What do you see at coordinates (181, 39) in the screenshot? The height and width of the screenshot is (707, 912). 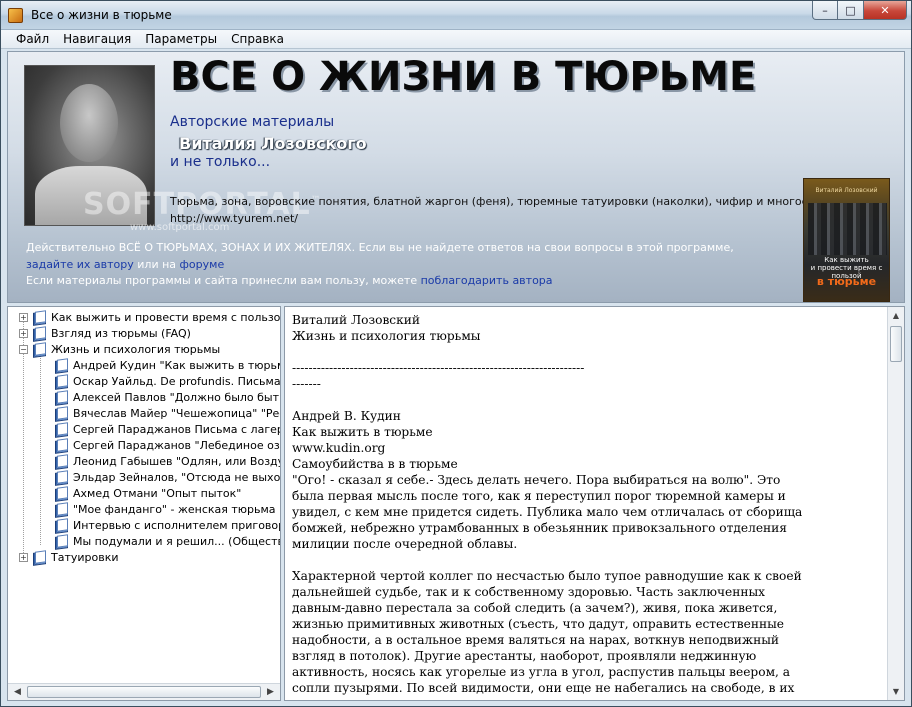 I see `menu-parameters: Параметры` at bounding box center [181, 39].